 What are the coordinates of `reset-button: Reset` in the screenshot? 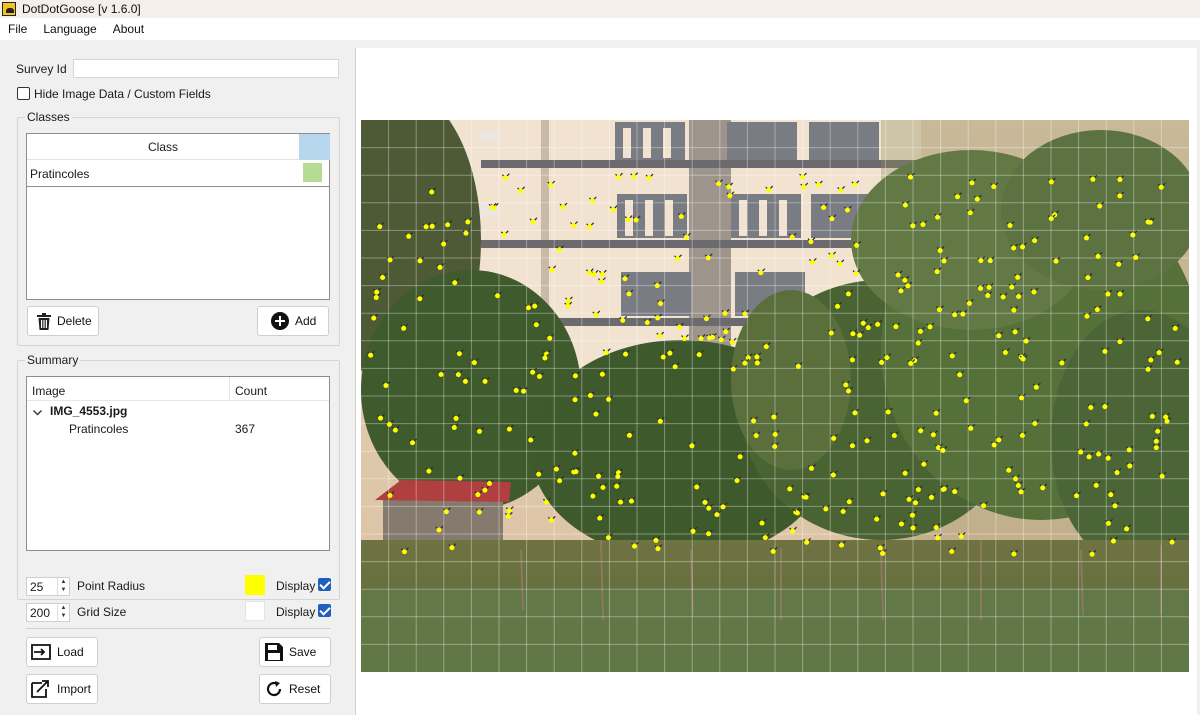 It's located at (295, 689).